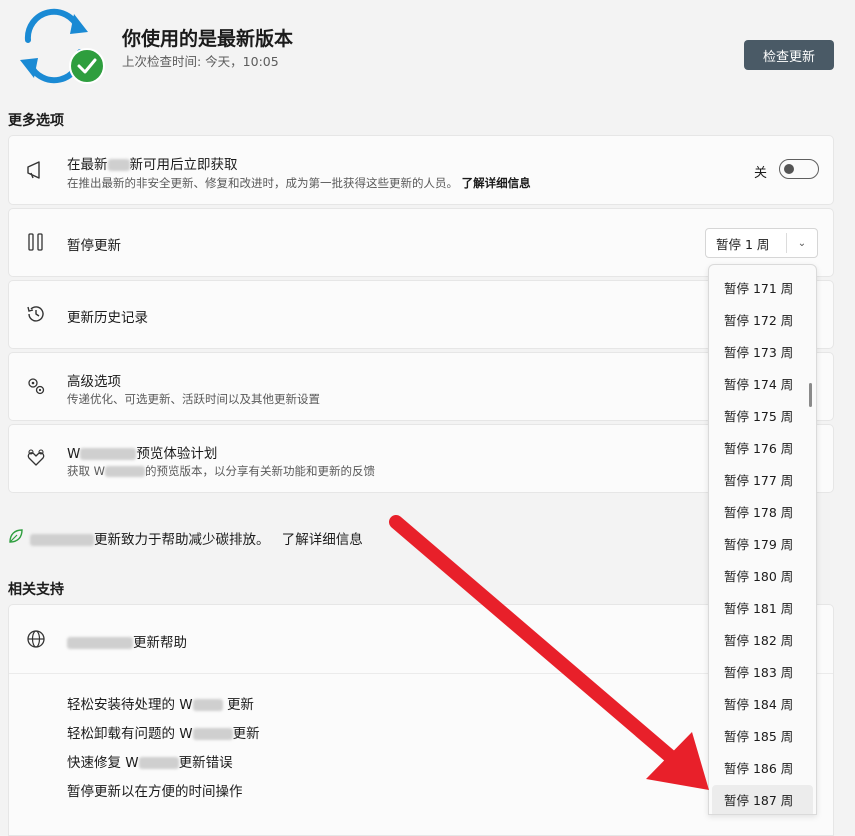  I want to click on early-updates-toggle, so click(799, 169).